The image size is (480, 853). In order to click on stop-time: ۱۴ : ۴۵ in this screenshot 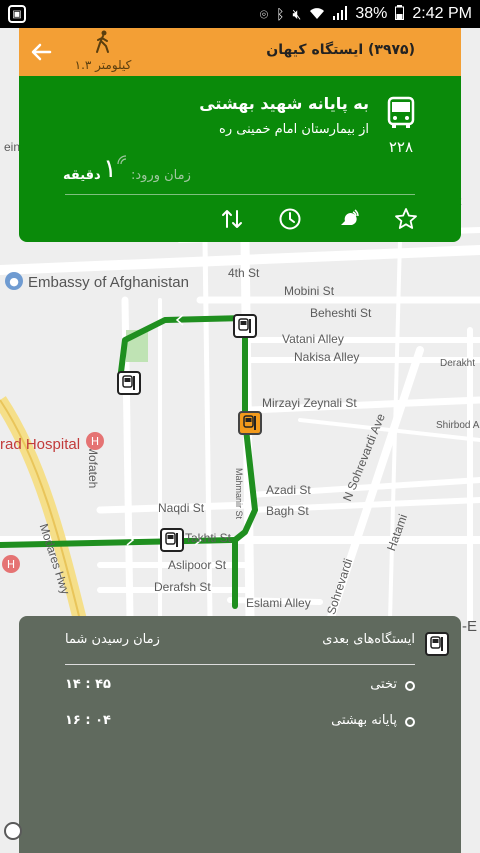, I will do `click(88, 684)`.